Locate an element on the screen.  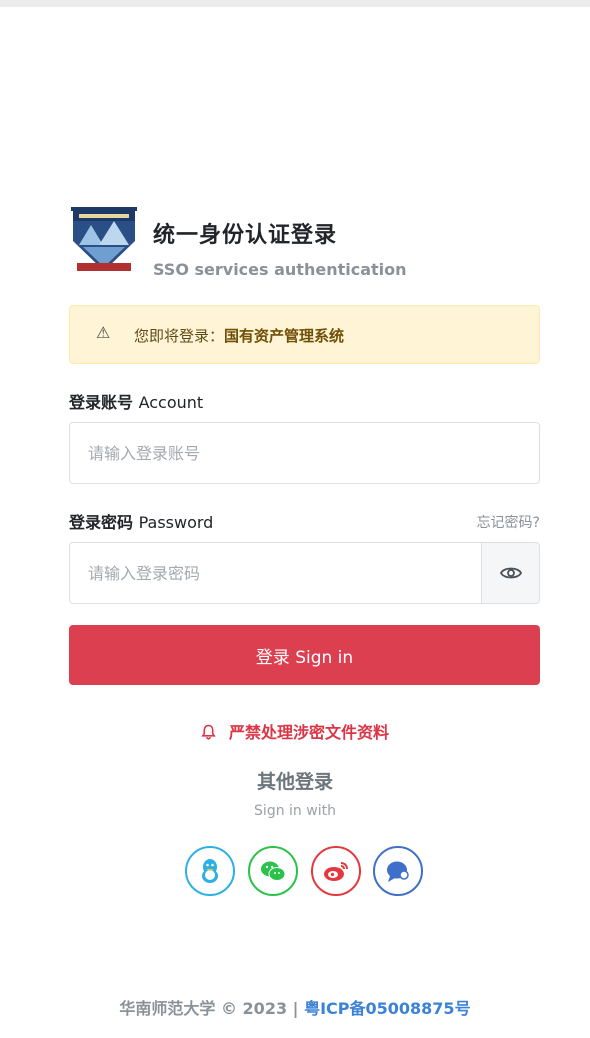
page-subtitle: SSO services authentication is located at coordinates (280, 269).